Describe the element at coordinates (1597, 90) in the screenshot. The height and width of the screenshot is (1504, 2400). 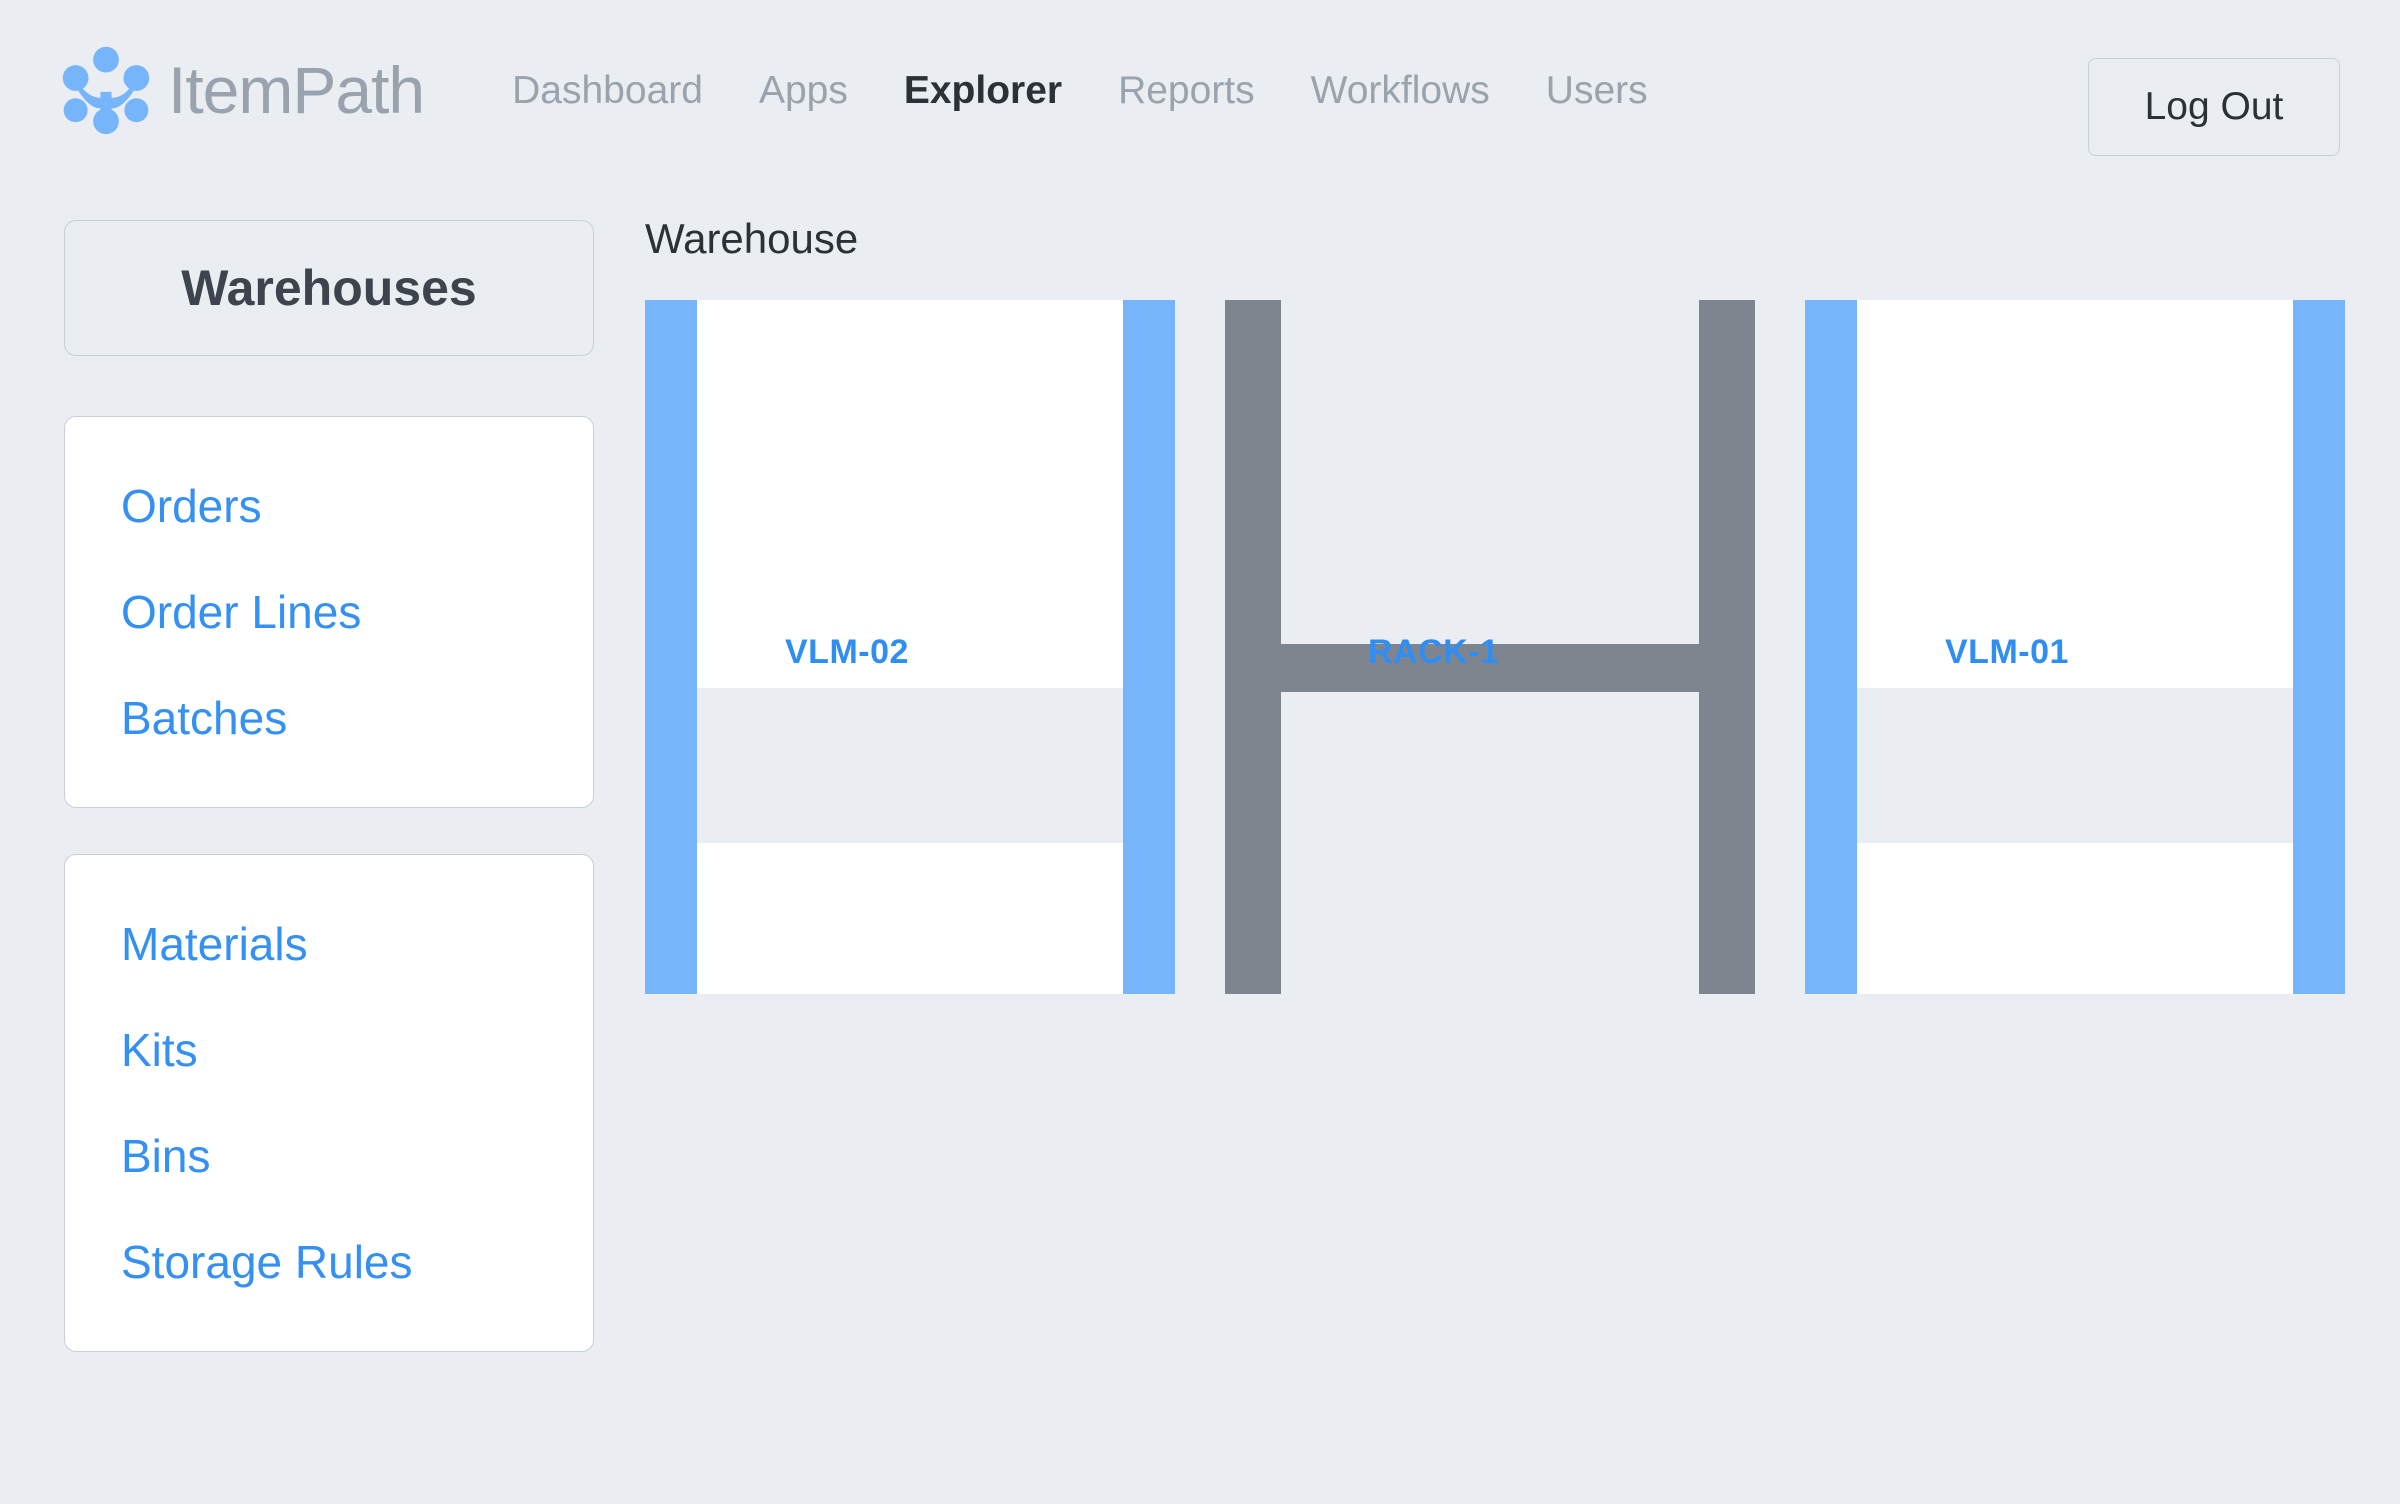
I see `nav-item-users: Users` at that location.